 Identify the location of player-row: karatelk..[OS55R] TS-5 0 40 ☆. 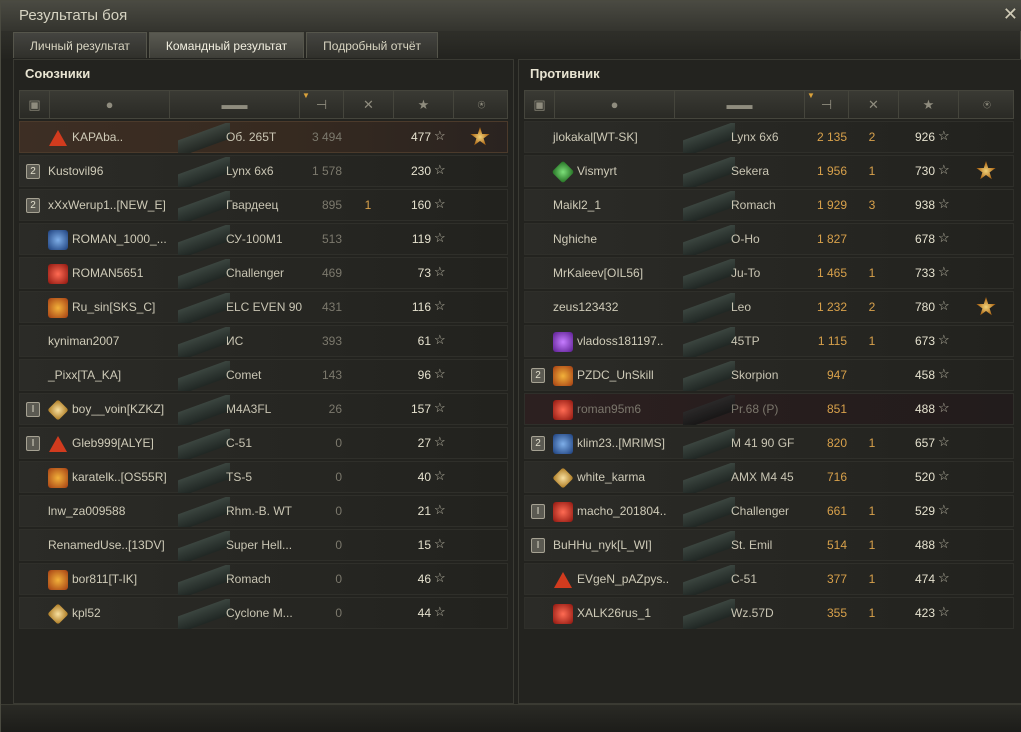
(263, 477).